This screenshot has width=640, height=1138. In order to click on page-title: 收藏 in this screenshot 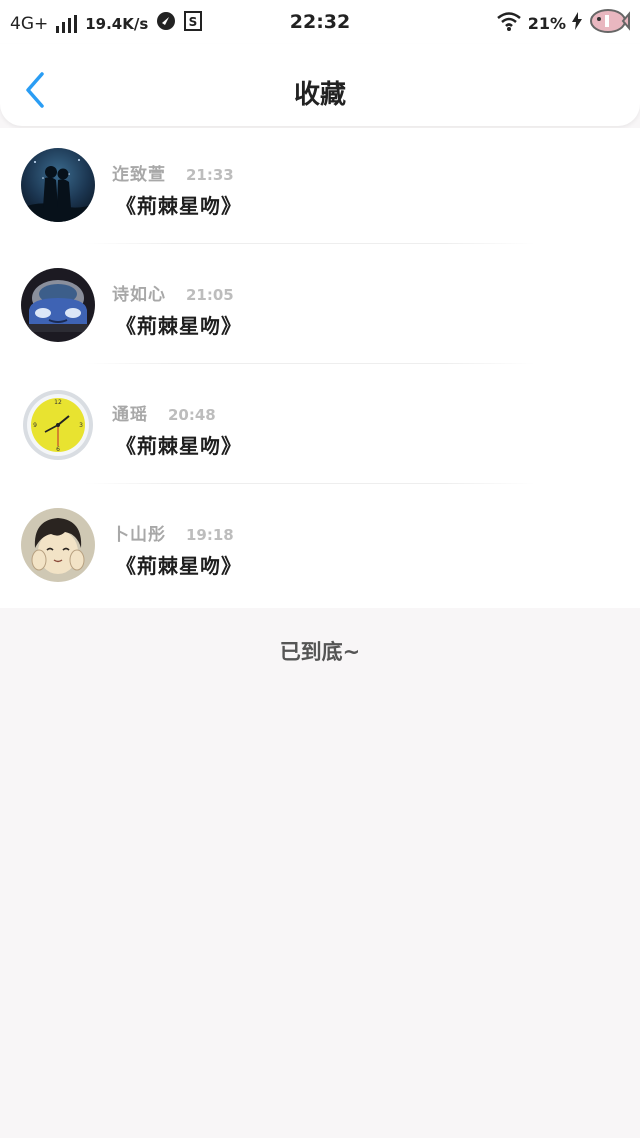, I will do `click(319, 95)`.